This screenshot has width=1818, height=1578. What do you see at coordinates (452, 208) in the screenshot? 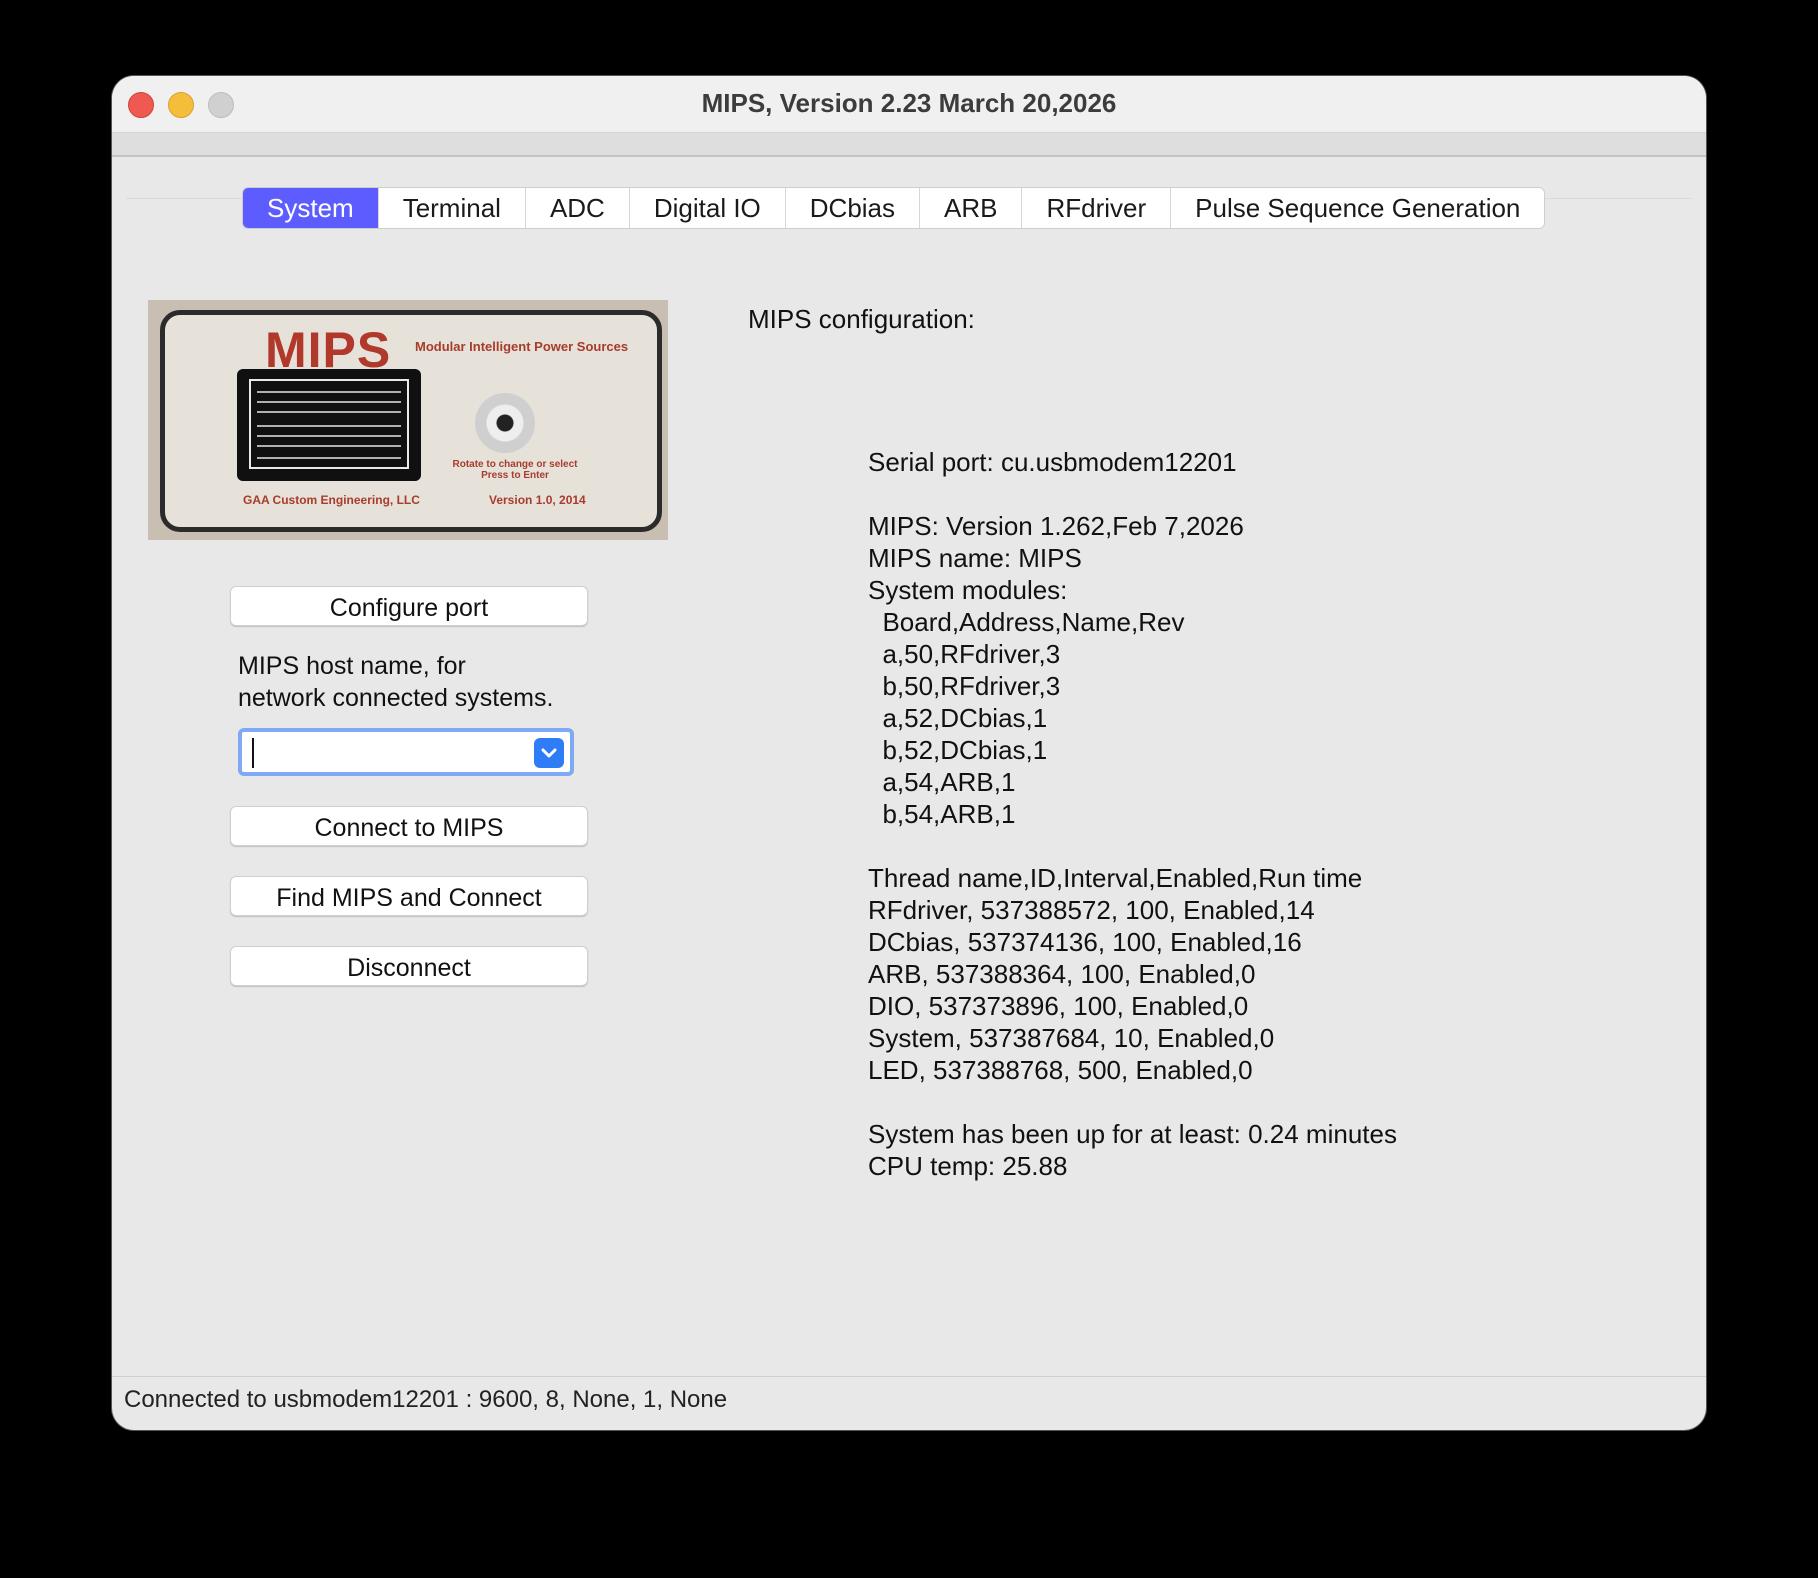
I see `tab-terminal: Terminal` at bounding box center [452, 208].